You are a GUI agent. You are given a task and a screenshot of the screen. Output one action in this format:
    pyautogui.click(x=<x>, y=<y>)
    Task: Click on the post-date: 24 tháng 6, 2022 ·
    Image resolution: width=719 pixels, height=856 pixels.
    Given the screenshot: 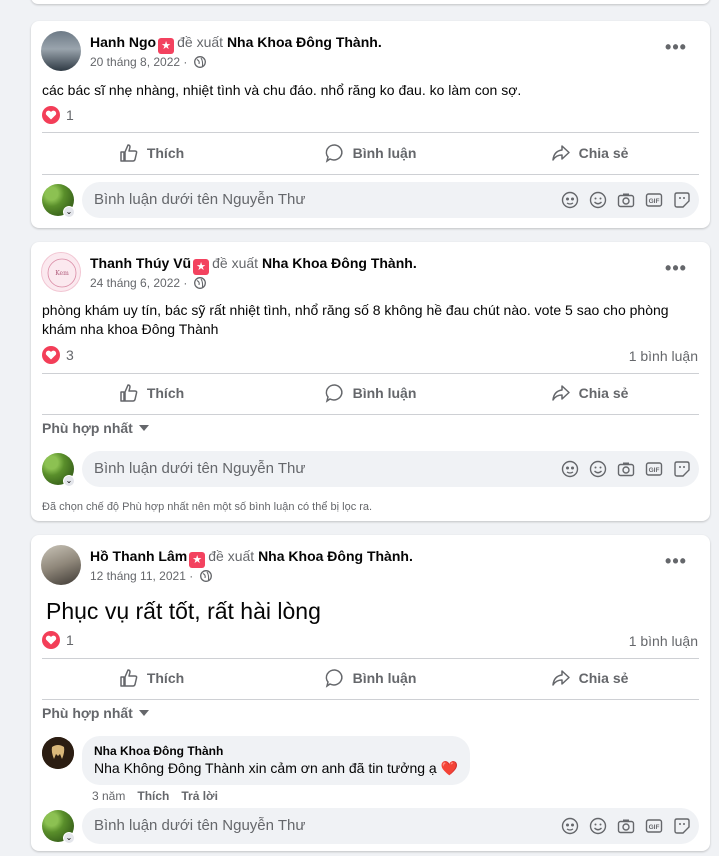 What is the action you would take?
    pyautogui.click(x=138, y=283)
    